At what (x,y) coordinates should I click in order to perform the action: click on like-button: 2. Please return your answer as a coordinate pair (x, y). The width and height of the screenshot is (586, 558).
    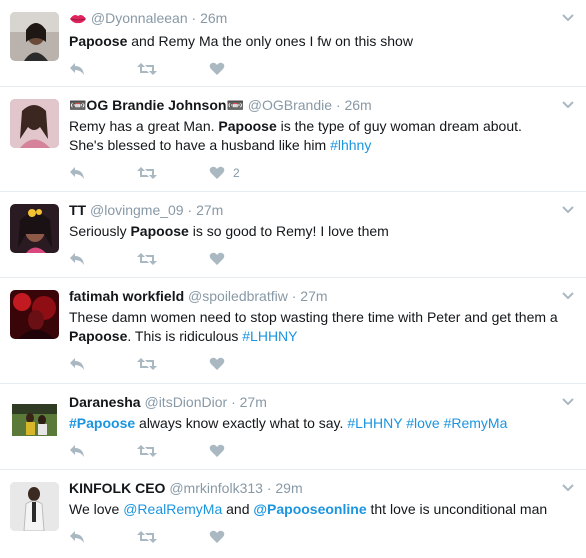
    Looking at the image, I should click on (224, 173).